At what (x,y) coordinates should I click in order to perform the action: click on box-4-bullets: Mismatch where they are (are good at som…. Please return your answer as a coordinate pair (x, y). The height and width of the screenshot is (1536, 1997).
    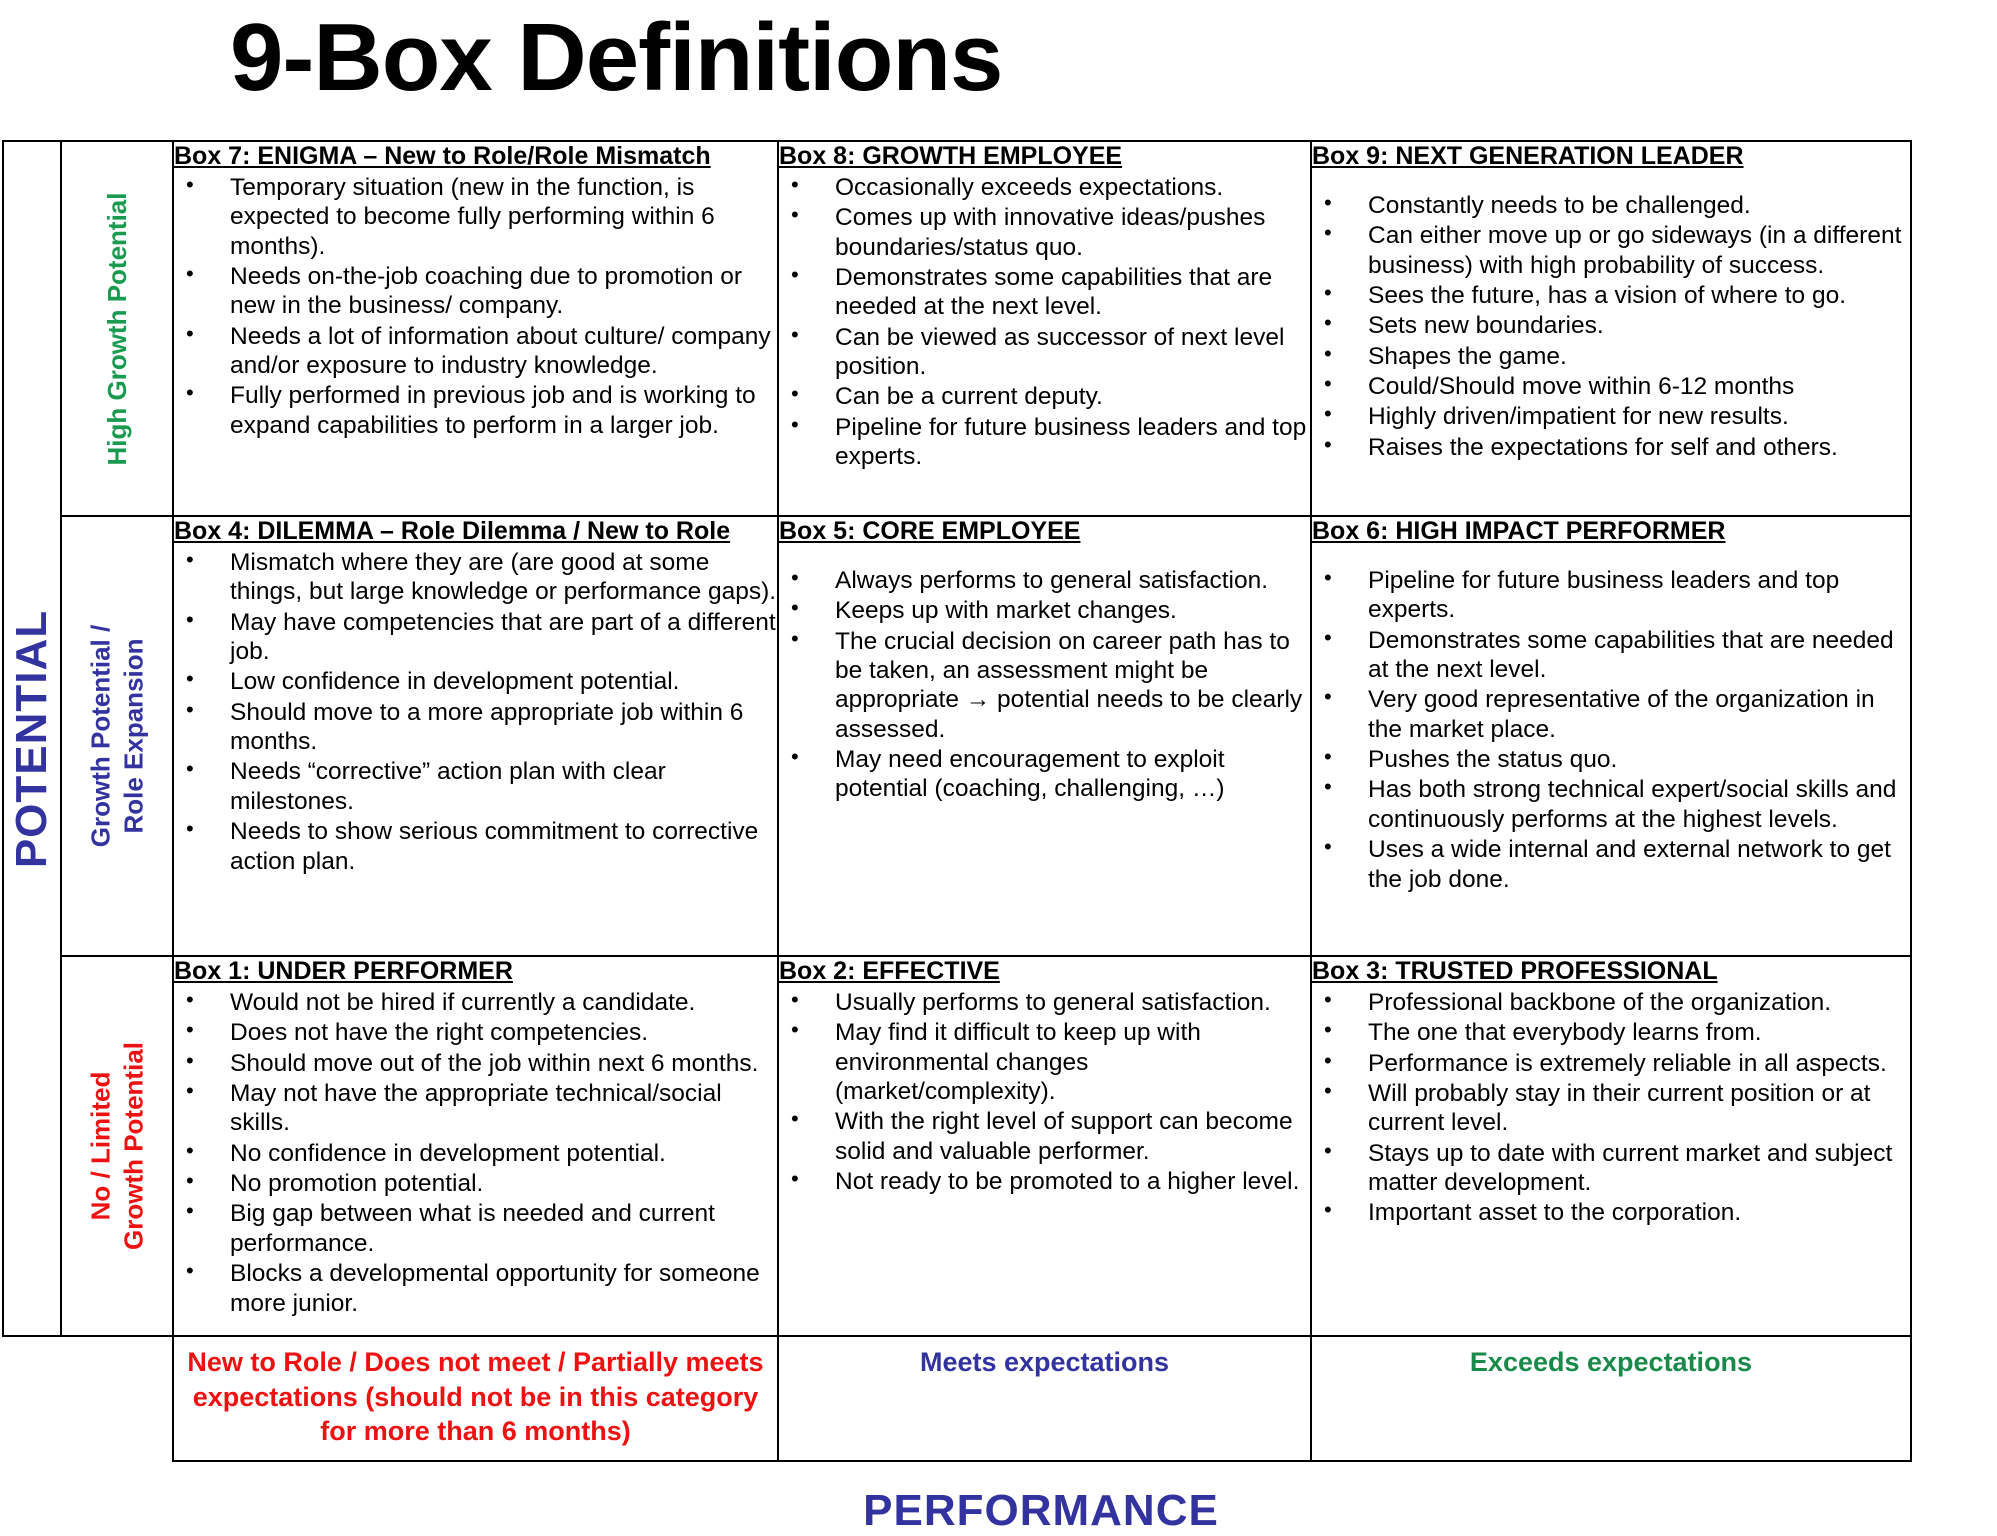
    Looking at the image, I should click on (475, 711).